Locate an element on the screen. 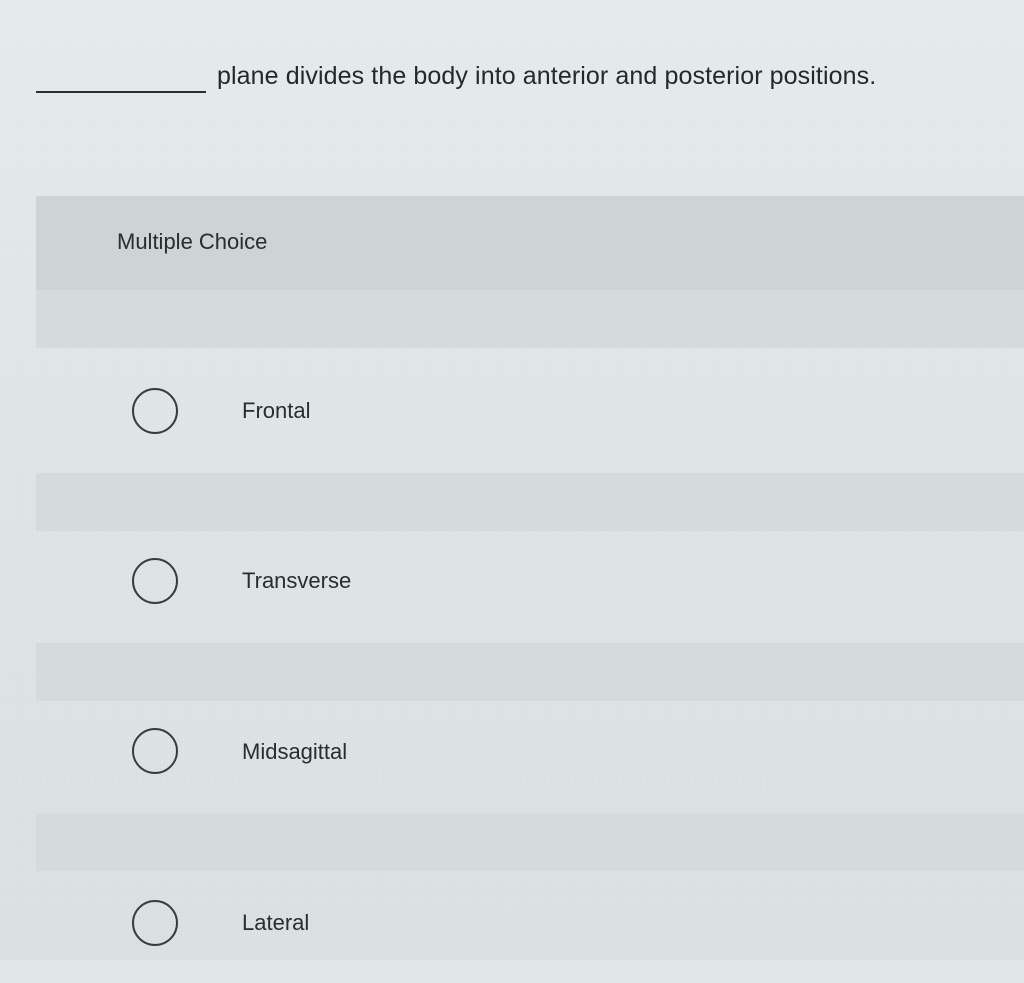 The width and height of the screenshot is (1024, 983). multiple-choice-header: Multiple Choice is located at coordinates (530, 243).